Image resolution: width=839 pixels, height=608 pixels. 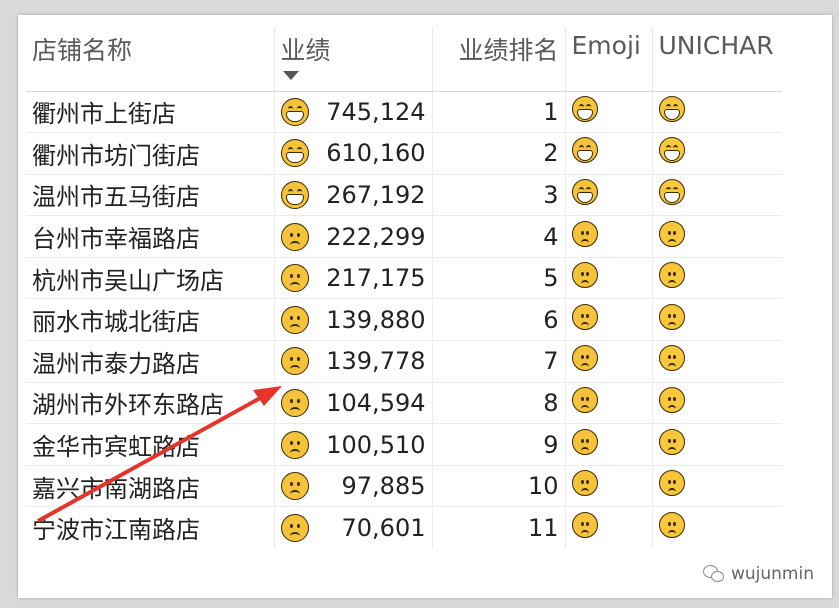 I want to click on store-name-cell: 温州市五马街店, so click(x=150, y=194).